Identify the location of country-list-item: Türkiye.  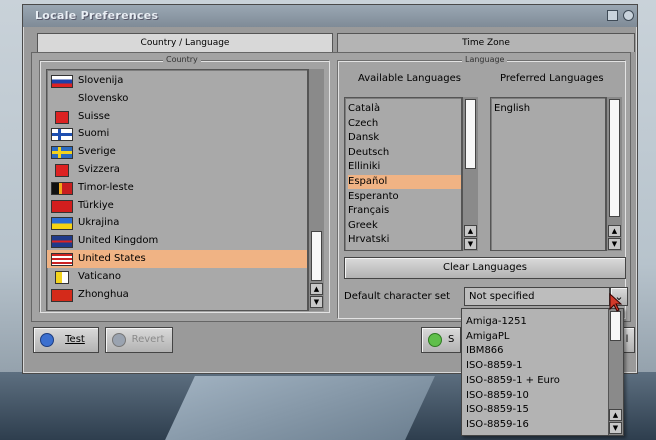
(177, 206).